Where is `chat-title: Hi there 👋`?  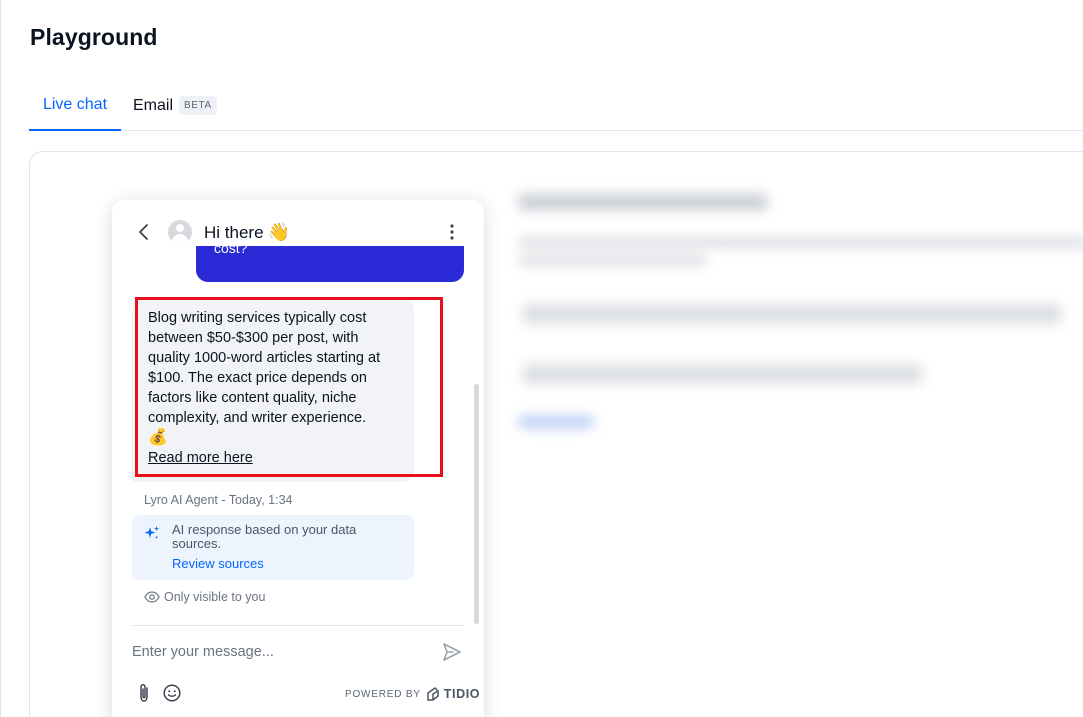
chat-title: Hi there 👋 is located at coordinates (247, 232).